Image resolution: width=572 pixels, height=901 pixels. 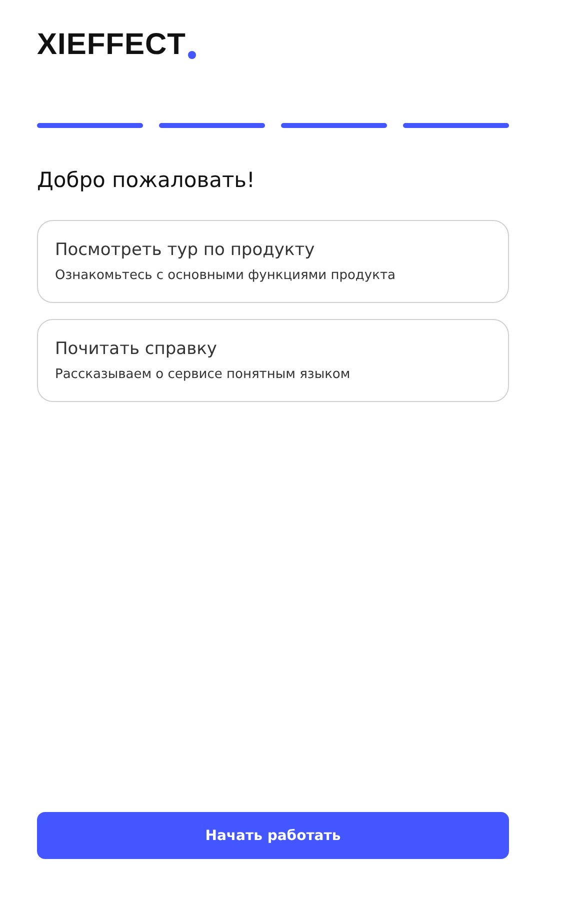 I want to click on logo-text: XIEFFECT, so click(x=111, y=45).